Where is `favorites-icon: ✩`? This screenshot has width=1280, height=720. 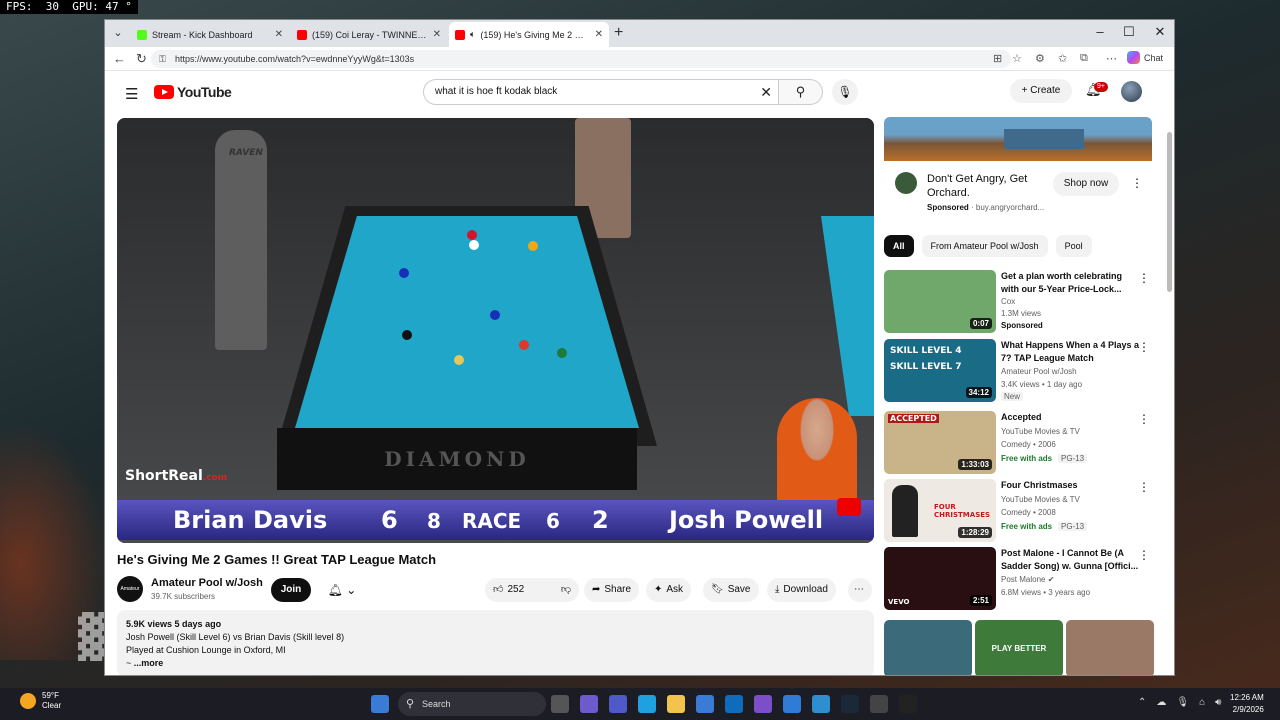 favorites-icon: ✩ is located at coordinates (1062, 58).